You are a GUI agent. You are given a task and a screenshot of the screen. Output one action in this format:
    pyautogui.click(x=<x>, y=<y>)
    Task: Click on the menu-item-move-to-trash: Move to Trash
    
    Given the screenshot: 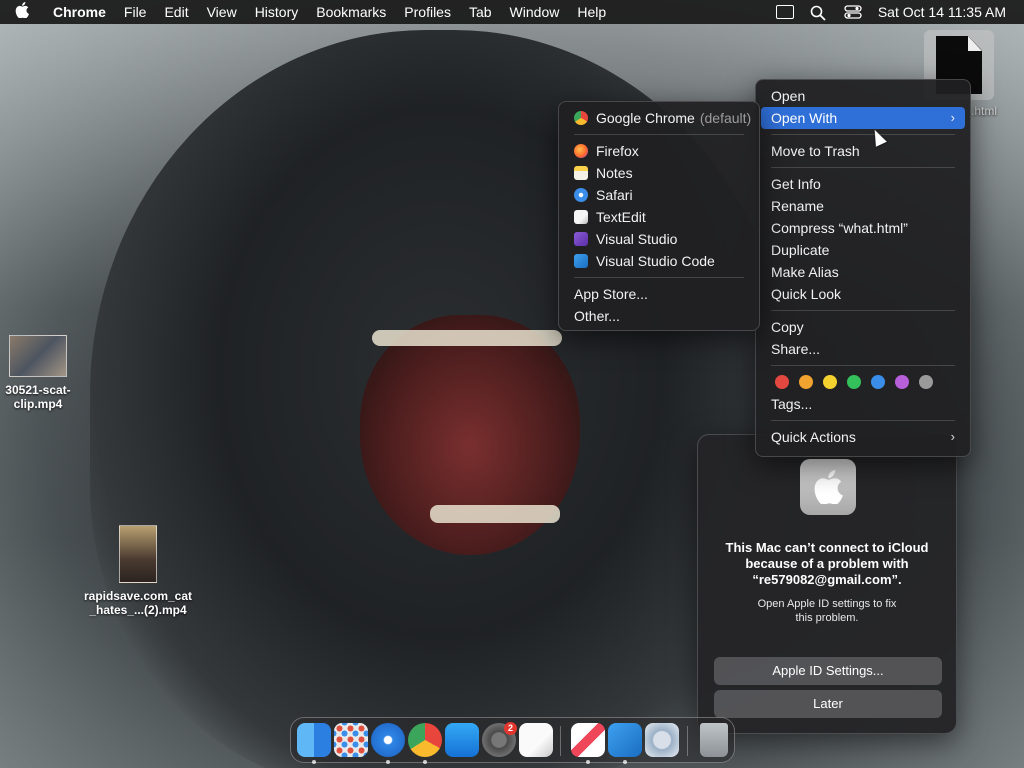 What is the action you would take?
    pyautogui.click(x=863, y=151)
    